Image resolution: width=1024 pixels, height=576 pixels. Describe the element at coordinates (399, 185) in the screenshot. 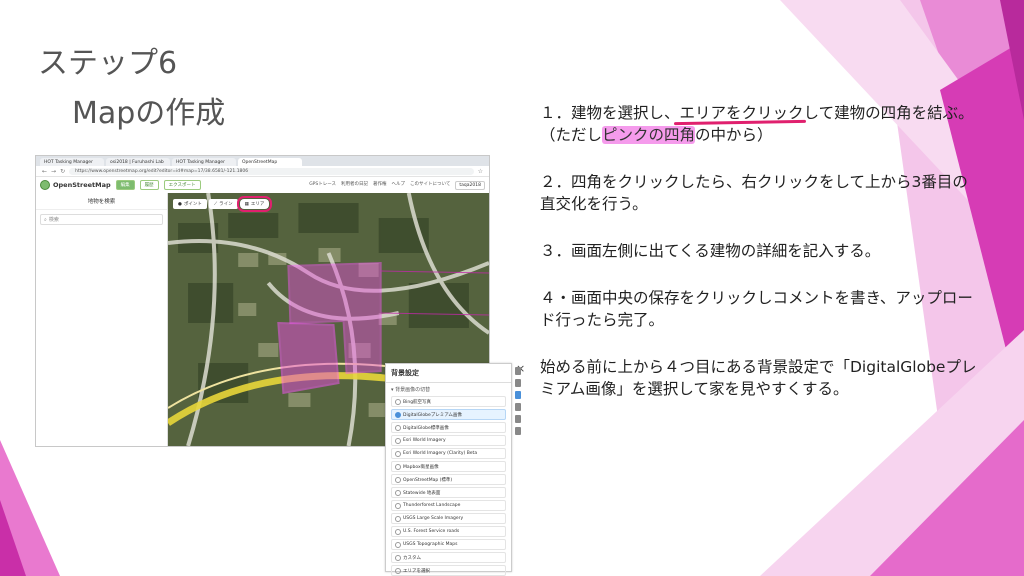

I see `menu-help: ヘルプ` at that location.